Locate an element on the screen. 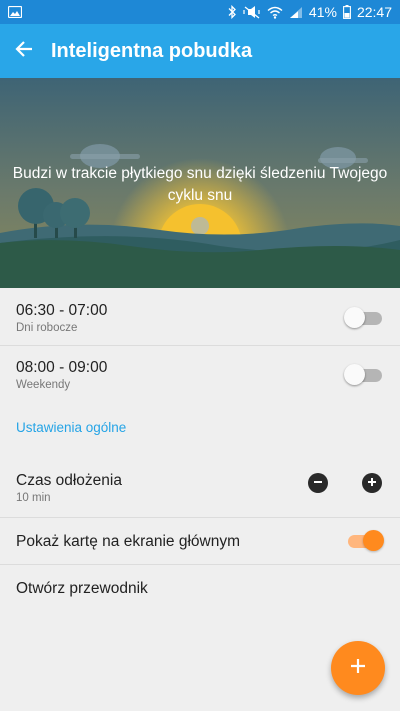 The height and width of the screenshot is (711, 400). battery-percentage: 41% is located at coordinates (322, 12).